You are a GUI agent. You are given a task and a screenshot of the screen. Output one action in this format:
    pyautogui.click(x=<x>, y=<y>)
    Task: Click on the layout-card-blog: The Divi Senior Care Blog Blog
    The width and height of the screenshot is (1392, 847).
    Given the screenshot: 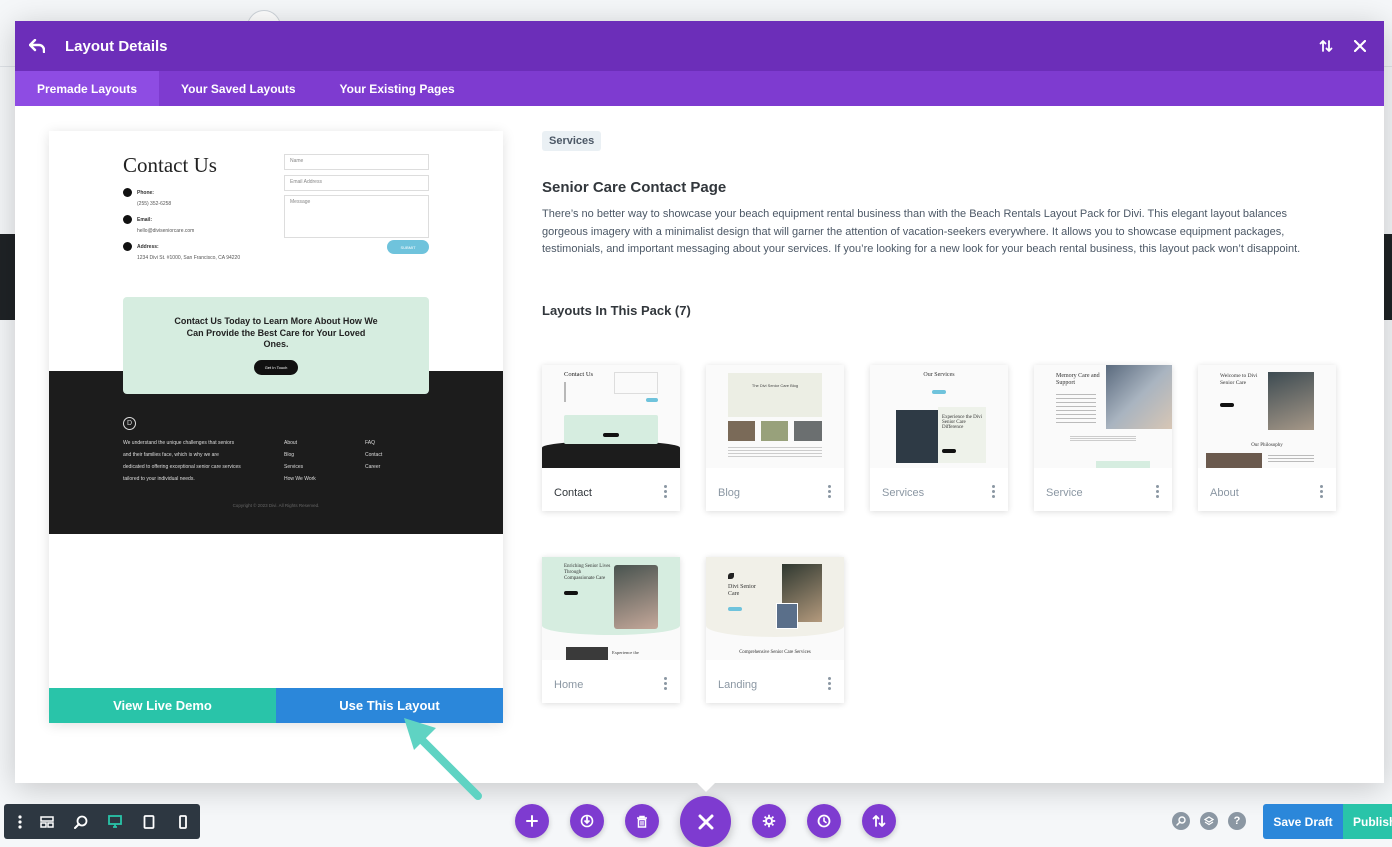 What is the action you would take?
    pyautogui.click(x=775, y=438)
    